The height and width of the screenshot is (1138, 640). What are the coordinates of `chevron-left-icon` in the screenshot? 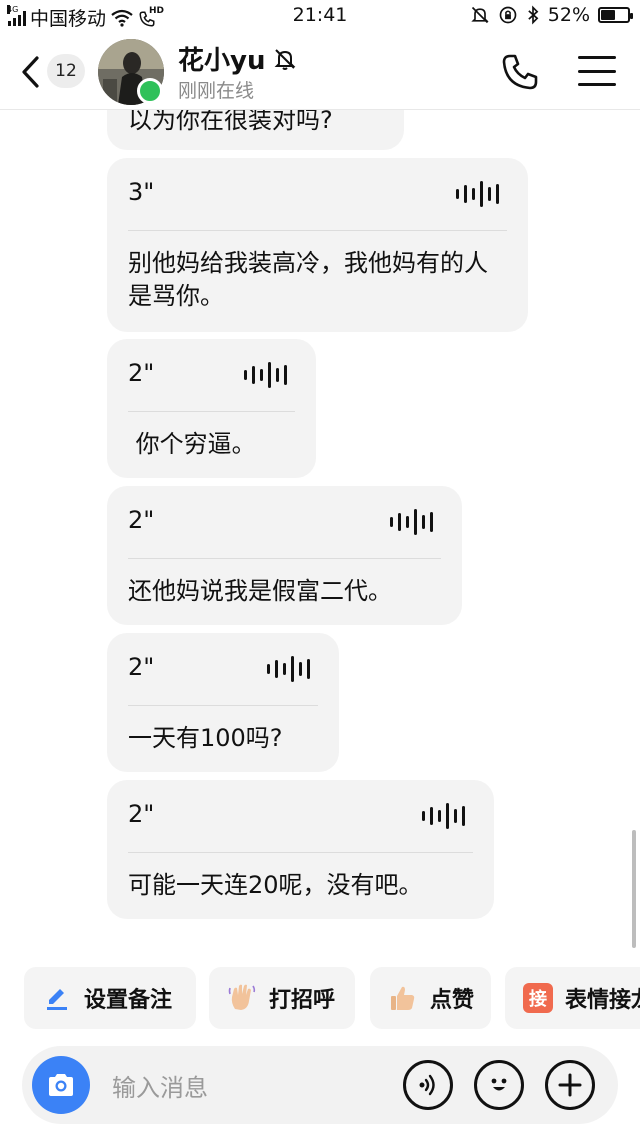 It's located at (30, 72).